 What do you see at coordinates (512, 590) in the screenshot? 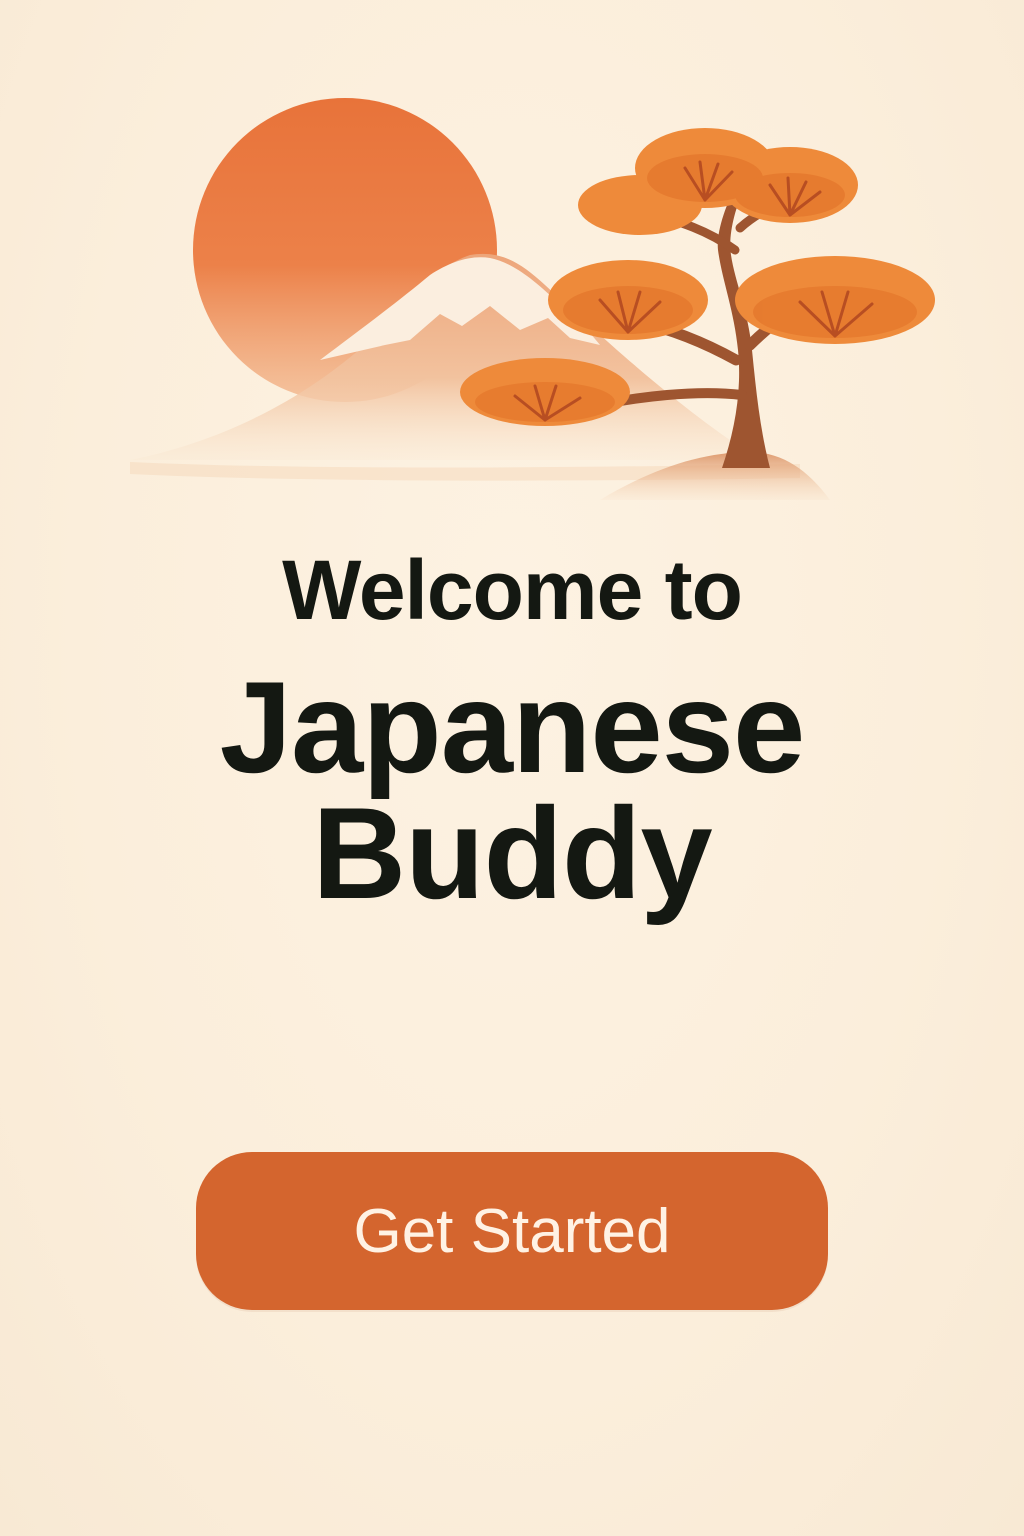
I see `welcome-heading: Welcome to` at bounding box center [512, 590].